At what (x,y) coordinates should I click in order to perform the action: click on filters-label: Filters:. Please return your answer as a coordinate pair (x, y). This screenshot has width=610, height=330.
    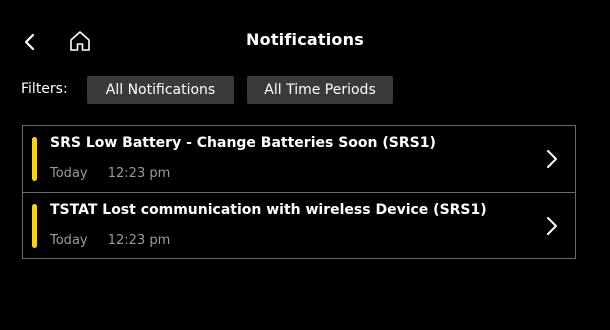
    Looking at the image, I should click on (44, 89).